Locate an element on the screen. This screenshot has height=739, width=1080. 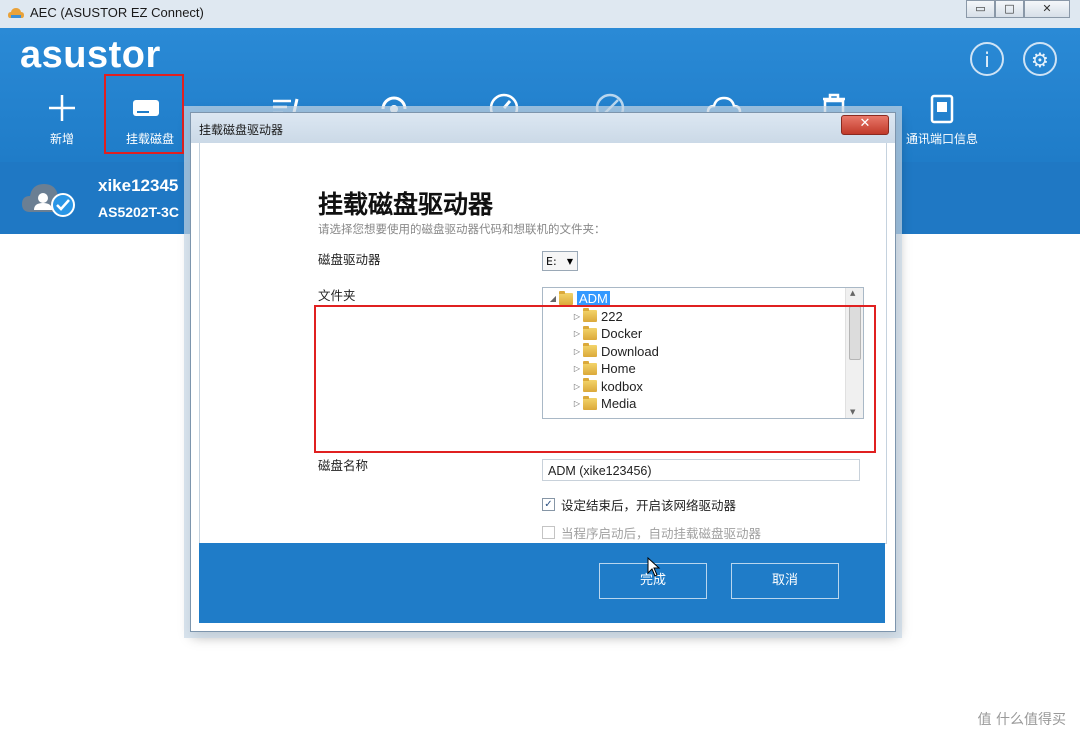
auto-mount-checkbox is located at coordinates (548, 532).